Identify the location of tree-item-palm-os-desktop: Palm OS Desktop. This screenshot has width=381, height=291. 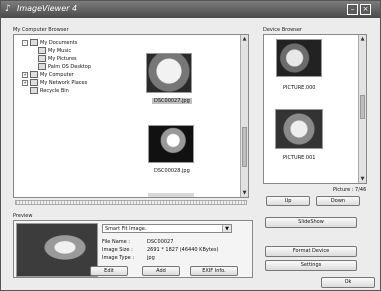
(64, 66).